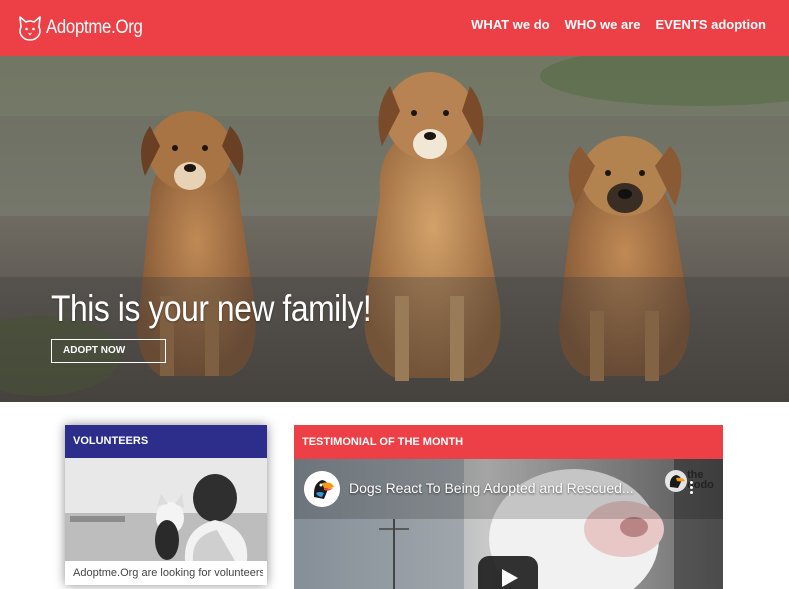 Image resolution: width=789 pixels, height=589 pixels. Describe the element at coordinates (168, 573) in the screenshot. I see `volunteers-description: Adoptme.Org are looking for volunteers` at that location.